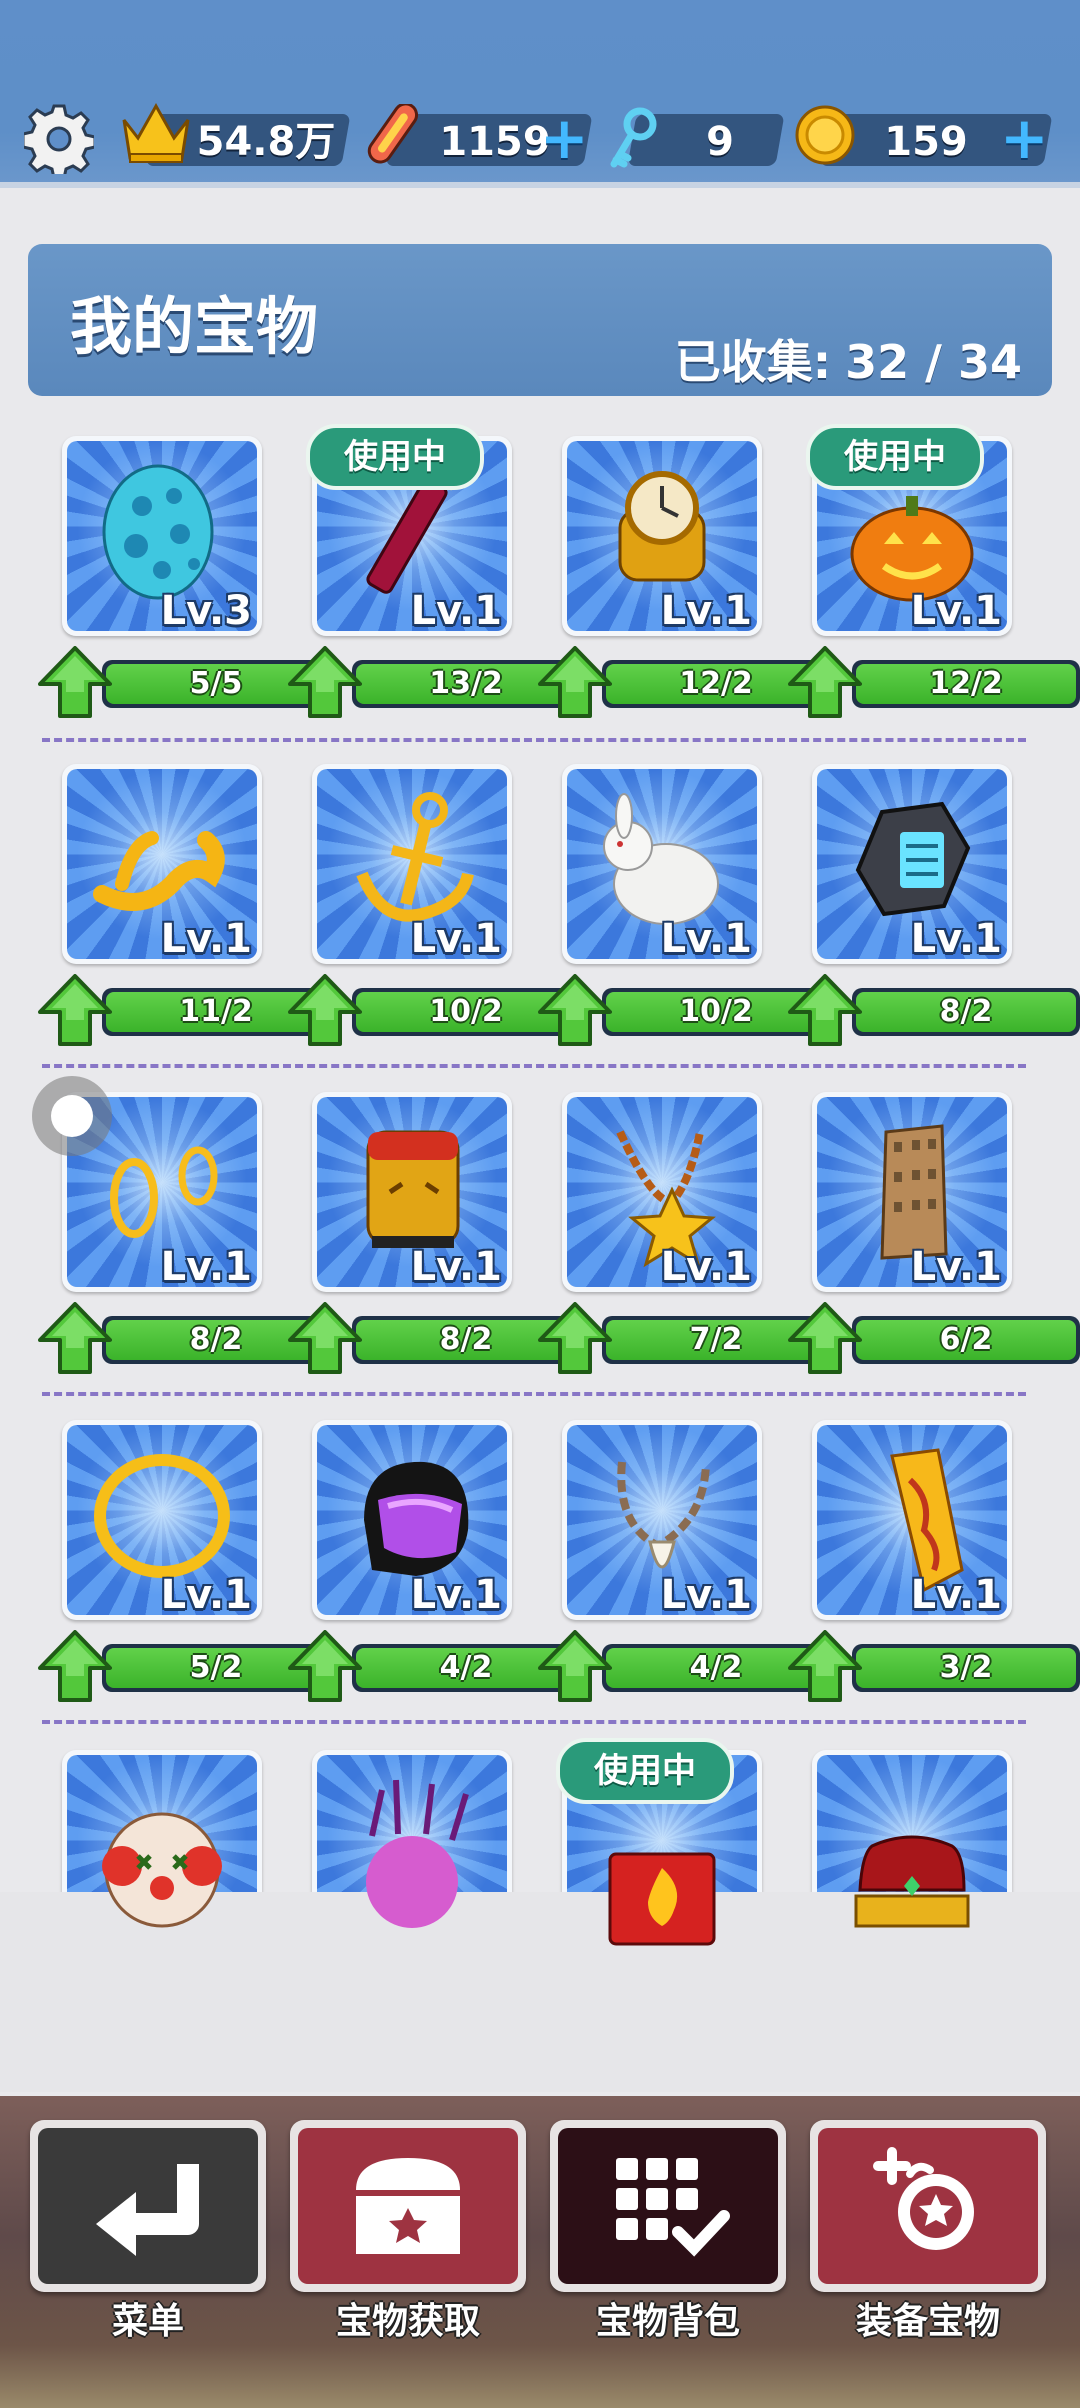 The height and width of the screenshot is (2408, 1080). I want to click on upgrade-progress-bar: 8/2, so click(966, 1012).